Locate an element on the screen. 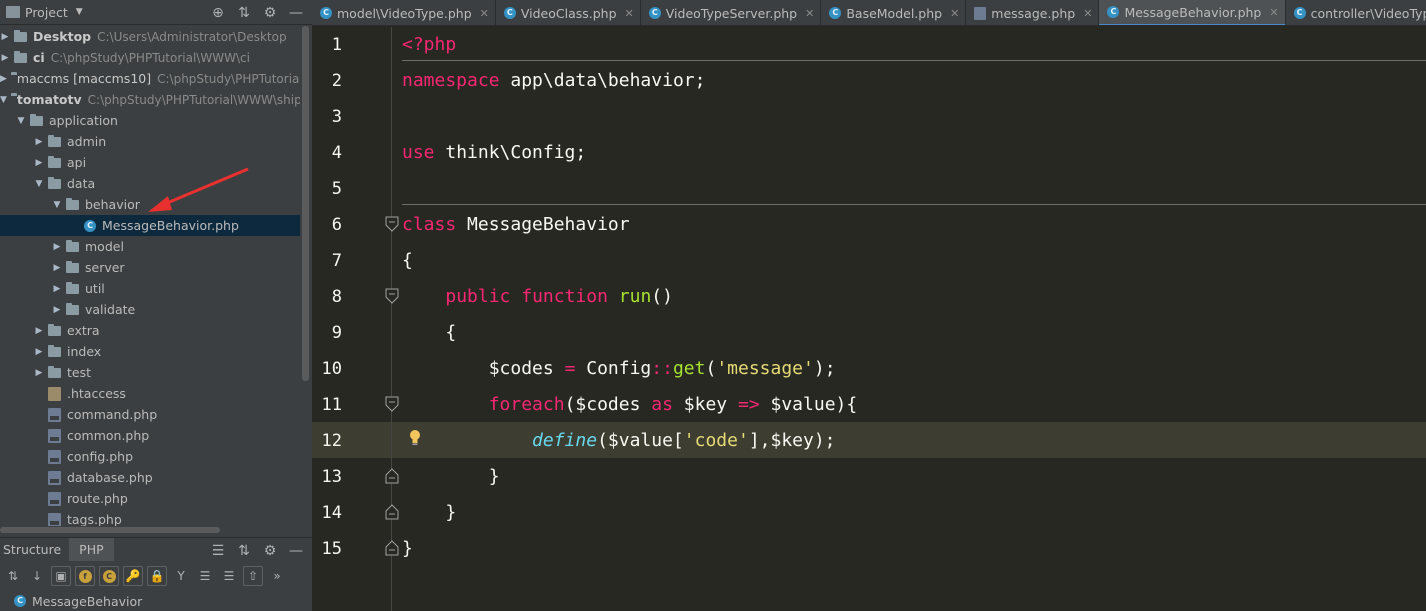 This screenshot has height=611, width=1426. scroll-from-source-icon: ⊕ is located at coordinates (218, 13).